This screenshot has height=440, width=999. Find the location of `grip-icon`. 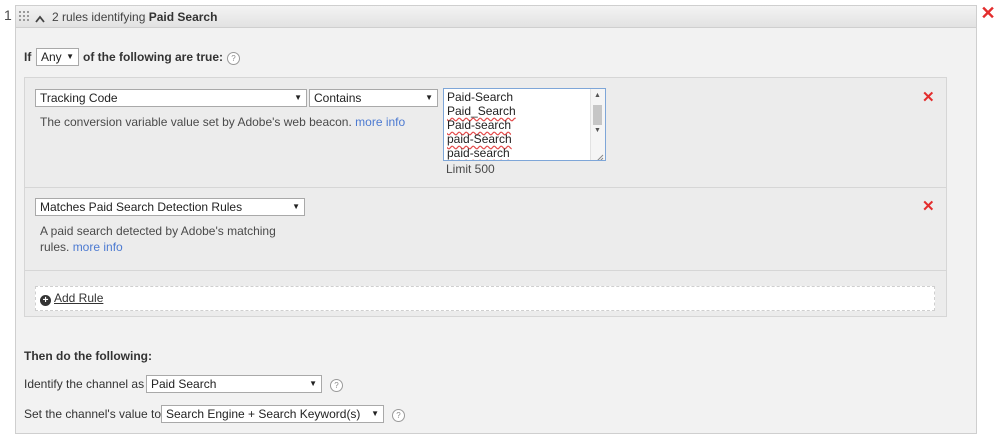

grip-icon is located at coordinates (25, 16).